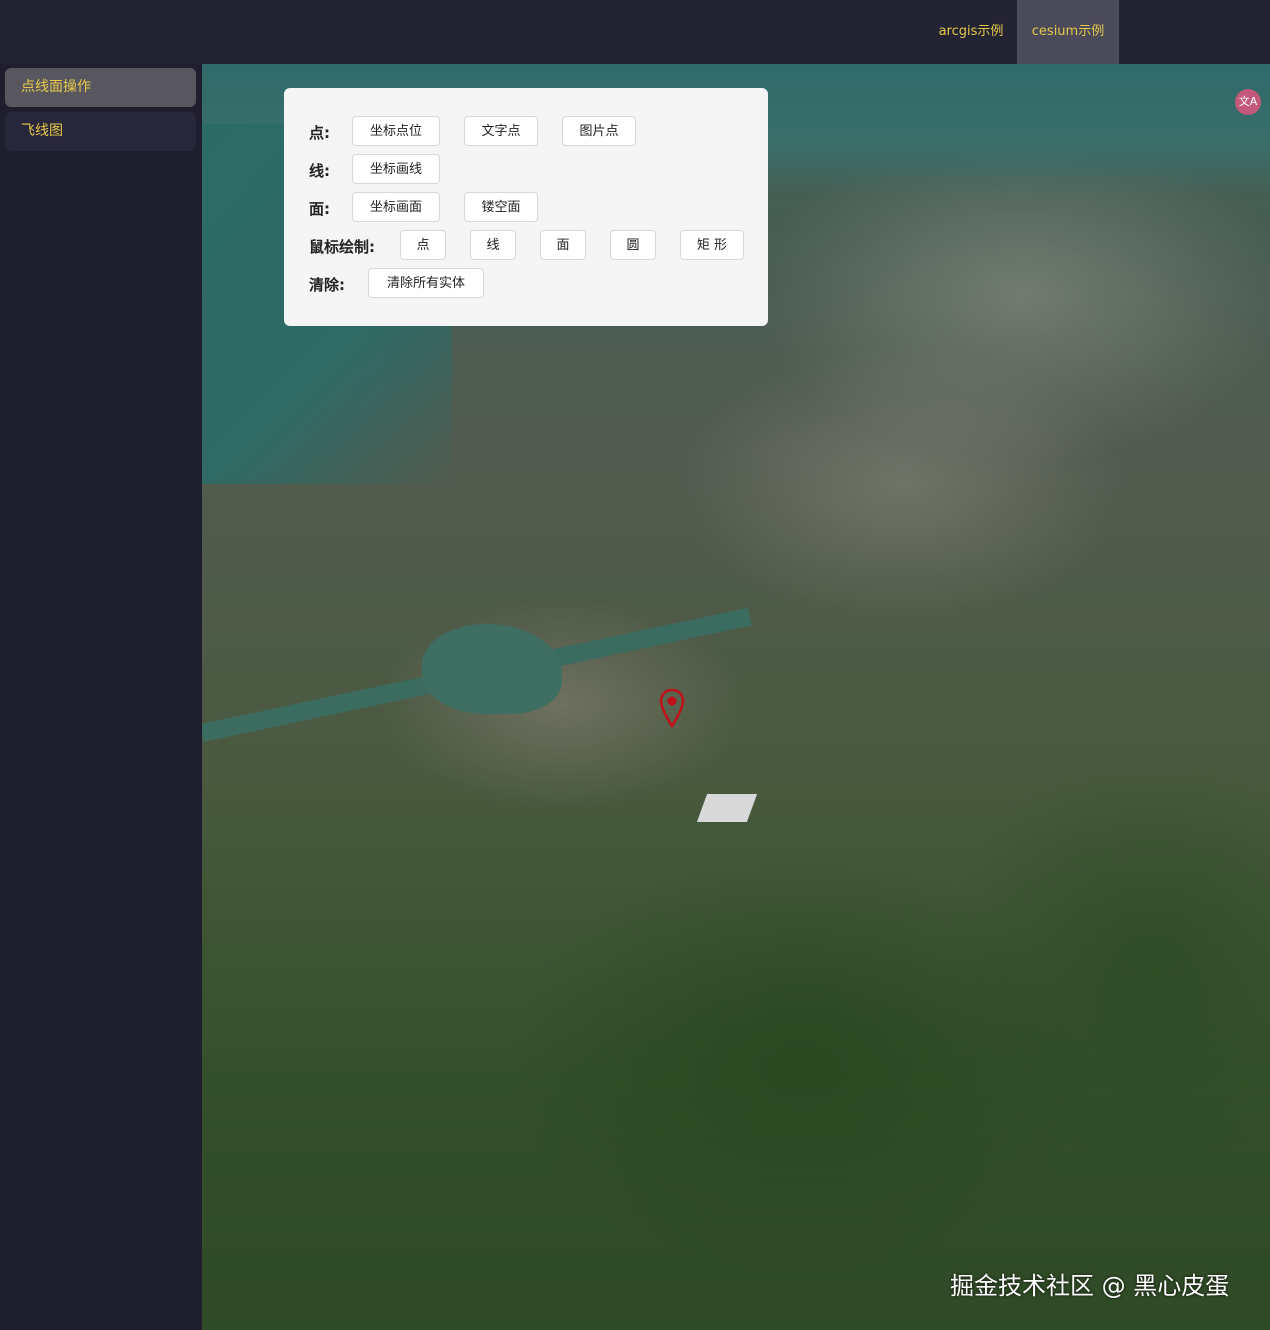 The width and height of the screenshot is (1270, 1330). I want to click on polygon-row-label: 面:, so click(319, 209).